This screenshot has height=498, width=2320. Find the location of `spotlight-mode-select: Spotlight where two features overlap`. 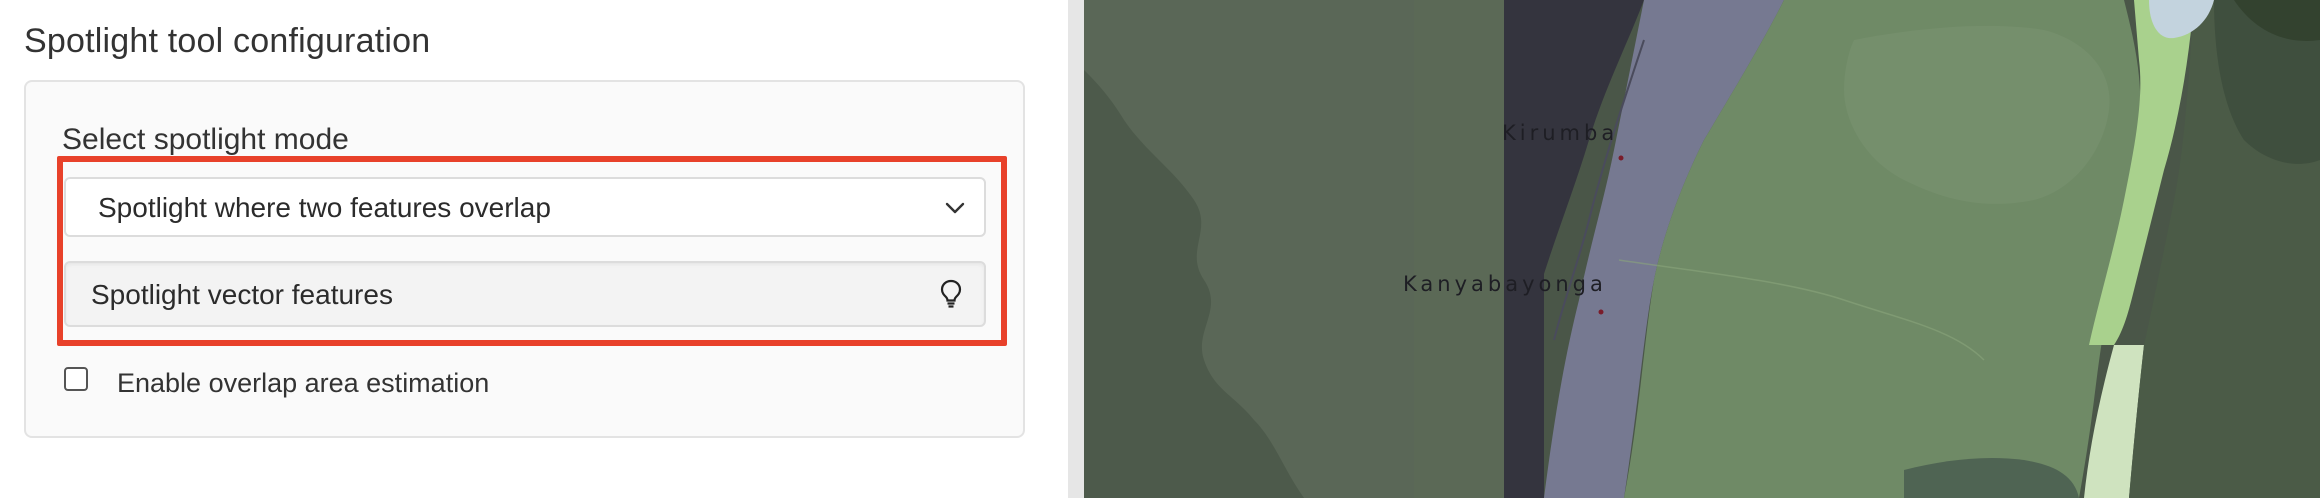

spotlight-mode-select: Spotlight where two features overlap is located at coordinates (525, 207).